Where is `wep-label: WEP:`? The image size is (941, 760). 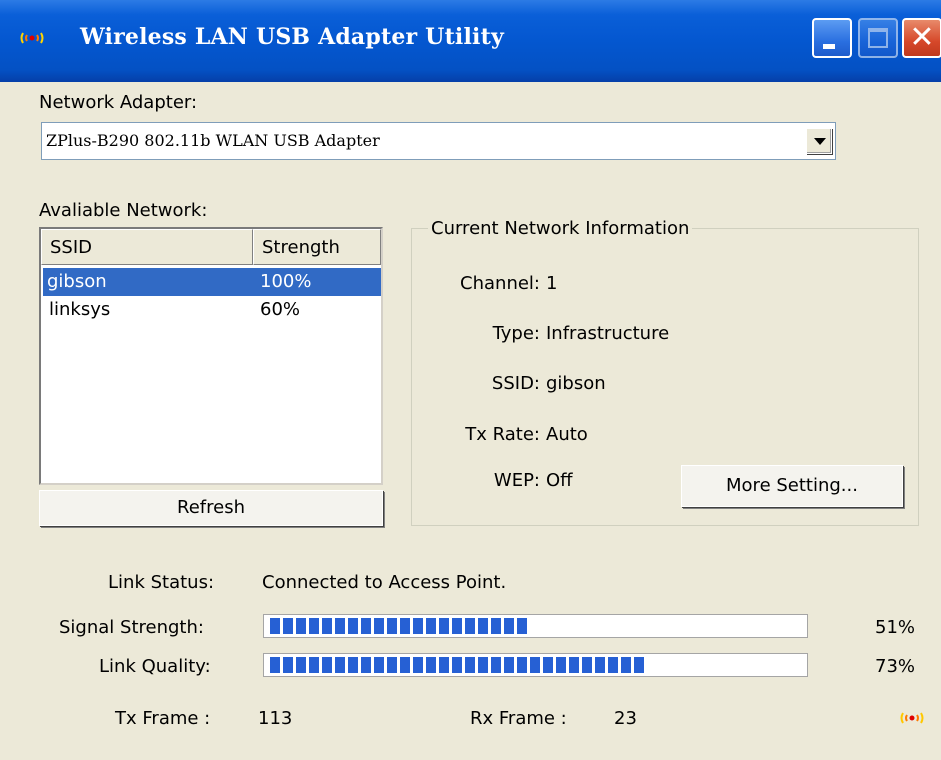
wep-label: WEP: is located at coordinates (516, 480).